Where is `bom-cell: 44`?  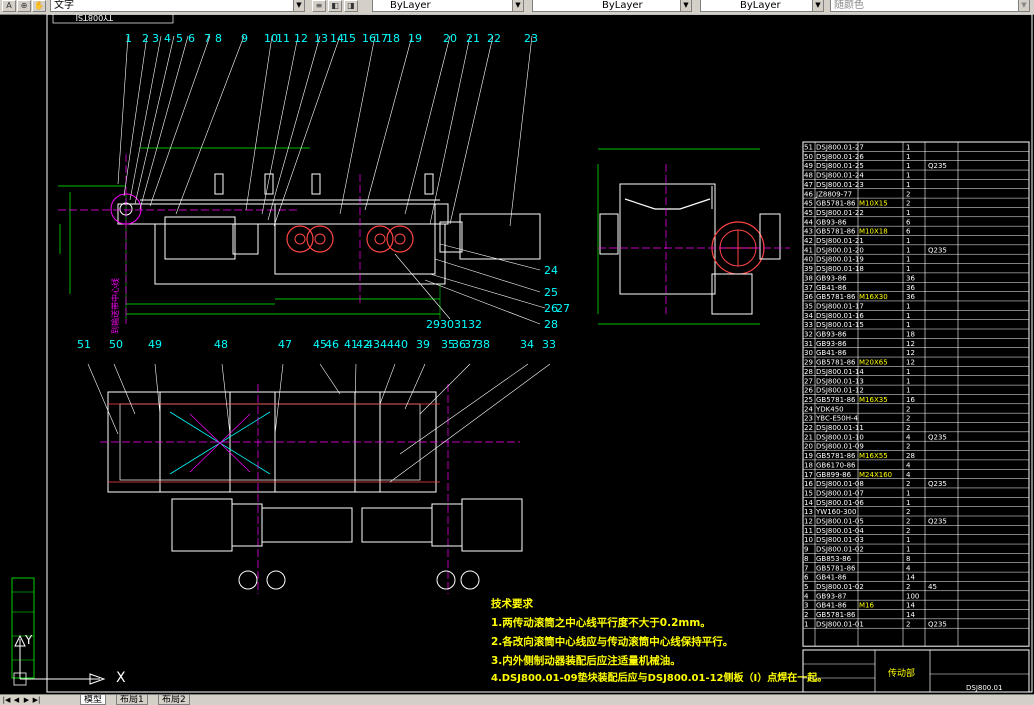 bom-cell: 44 is located at coordinates (808, 222).